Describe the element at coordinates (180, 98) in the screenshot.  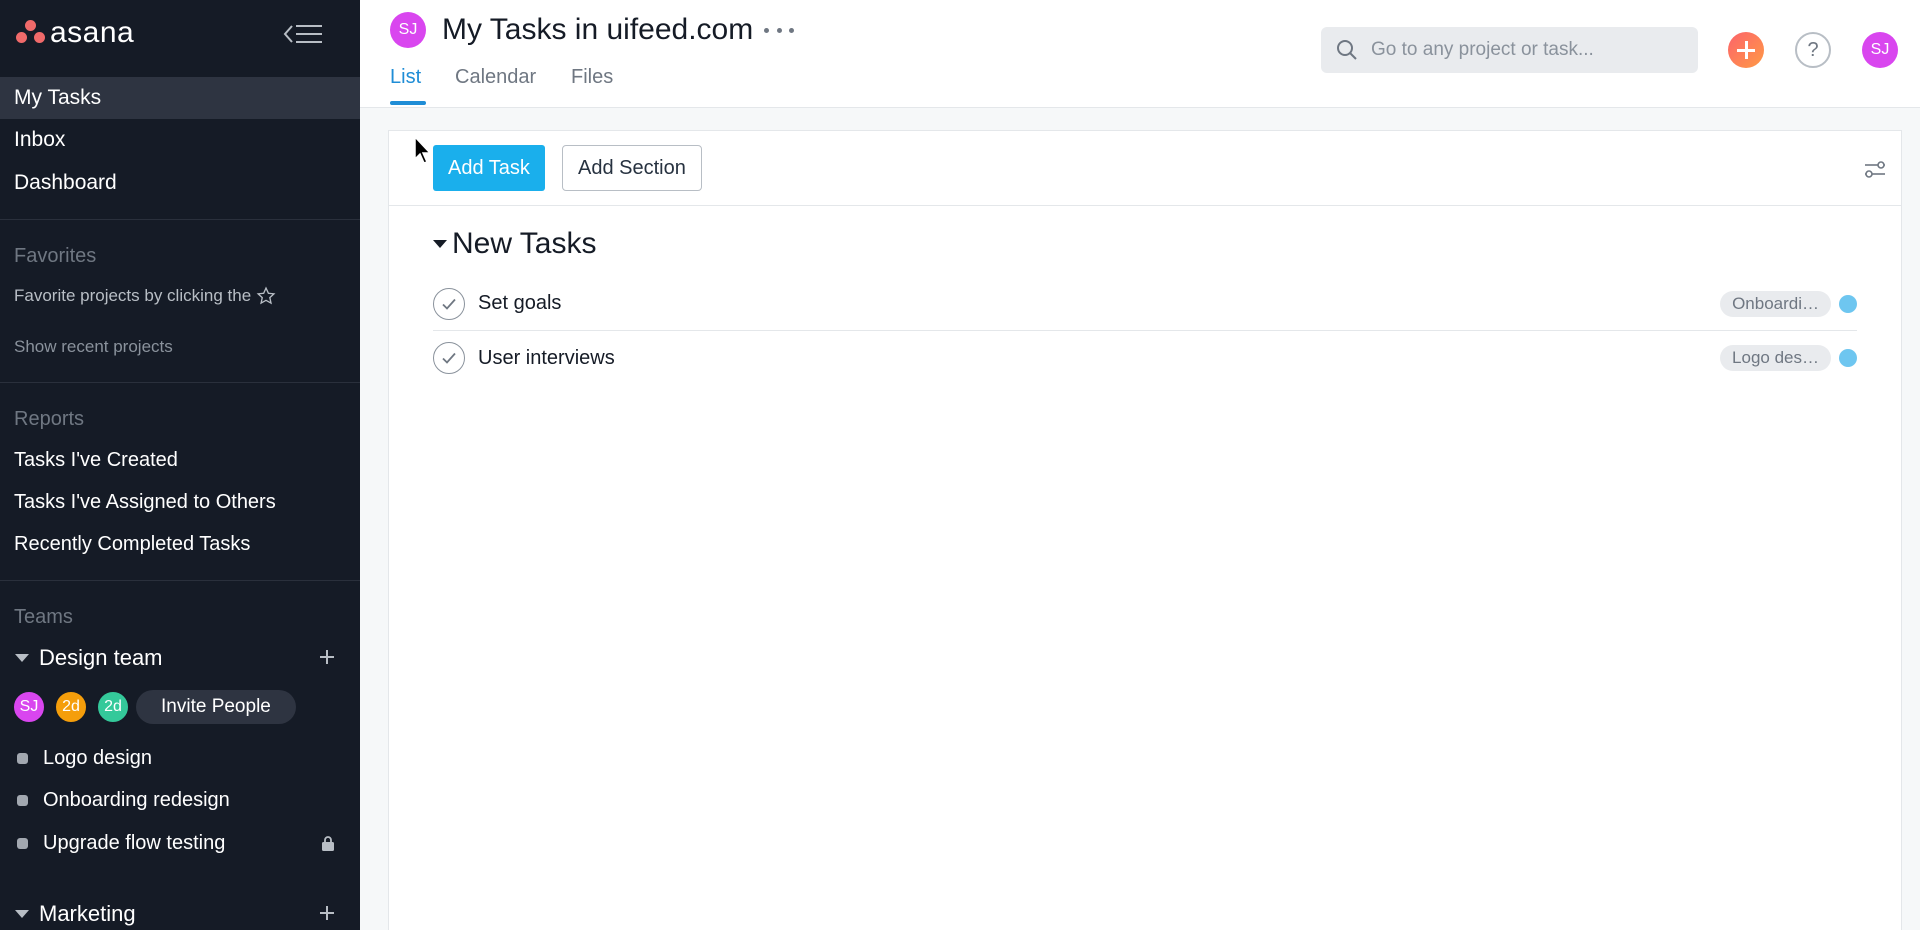
I see `sidebar-item-my-tasks: My Tasks` at that location.